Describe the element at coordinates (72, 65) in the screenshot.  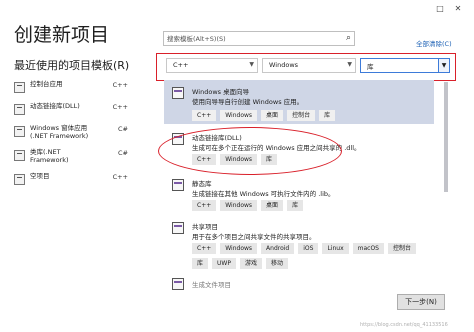
I see `recent-templates-heading: 最近使用的项目模板(R)` at that location.